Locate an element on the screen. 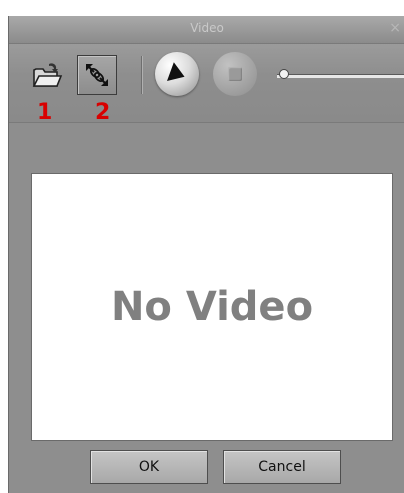 This screenshot has width=404, height=493. annotation-label-1: 1 is located at coordinates (45, 112).